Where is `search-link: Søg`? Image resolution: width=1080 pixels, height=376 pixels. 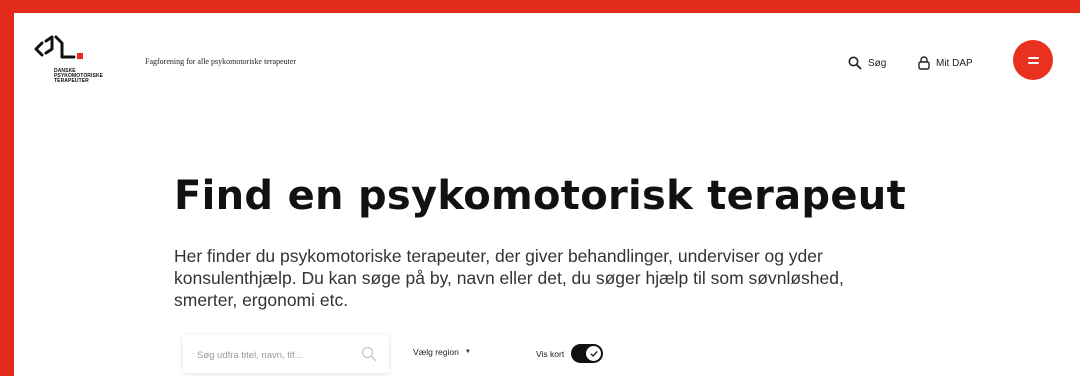 search-link: Søg is located at coordinates (867, 63).